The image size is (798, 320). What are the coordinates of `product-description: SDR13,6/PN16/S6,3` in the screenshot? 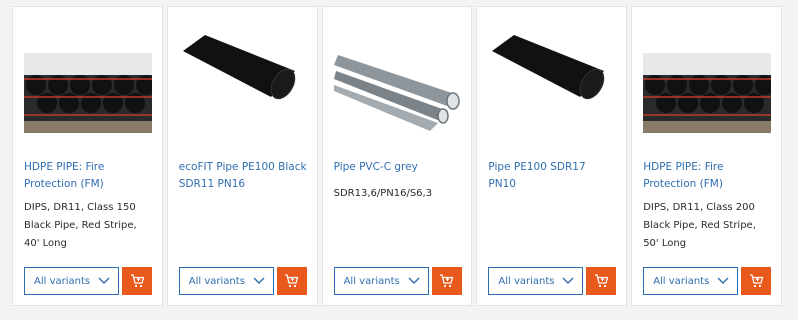 It's located at (383, 193).